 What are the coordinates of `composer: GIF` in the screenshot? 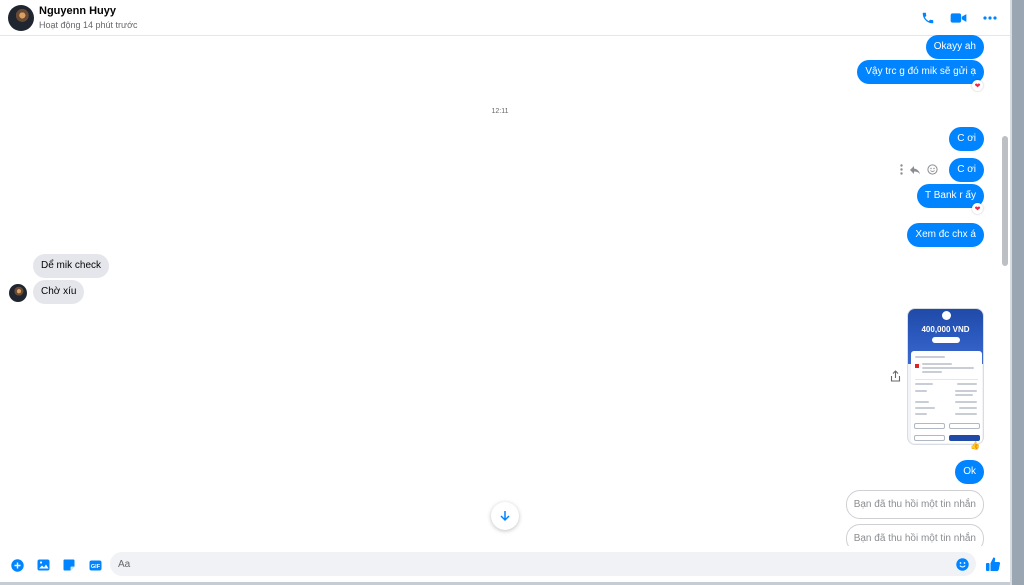 It's located at (505, 565).